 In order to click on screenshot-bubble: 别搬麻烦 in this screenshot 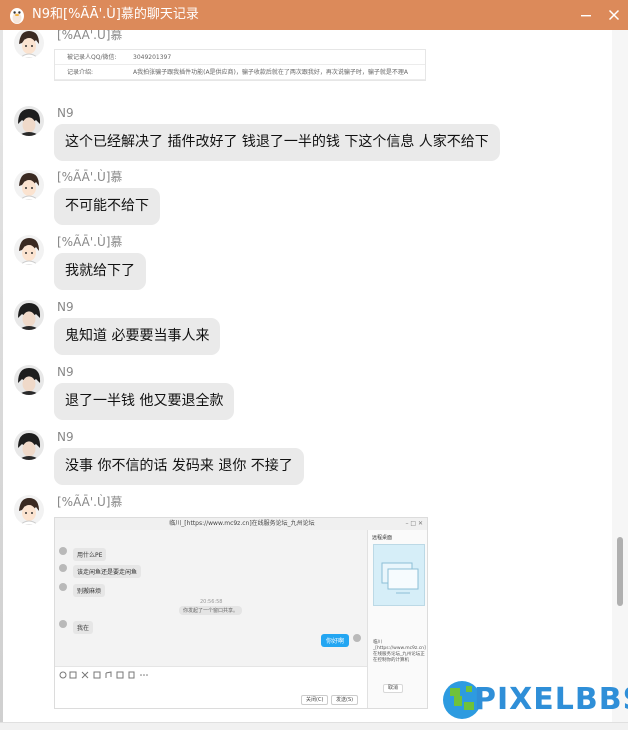, I will do `click(89, 590)`.